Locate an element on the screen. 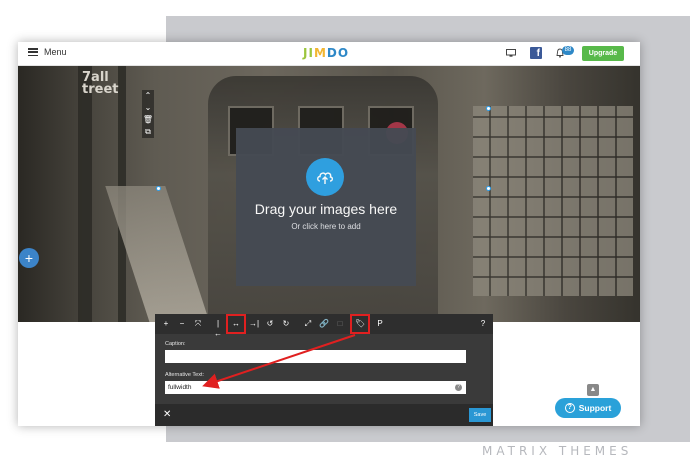  help-icon: ? is located at coordinates (483, 324).